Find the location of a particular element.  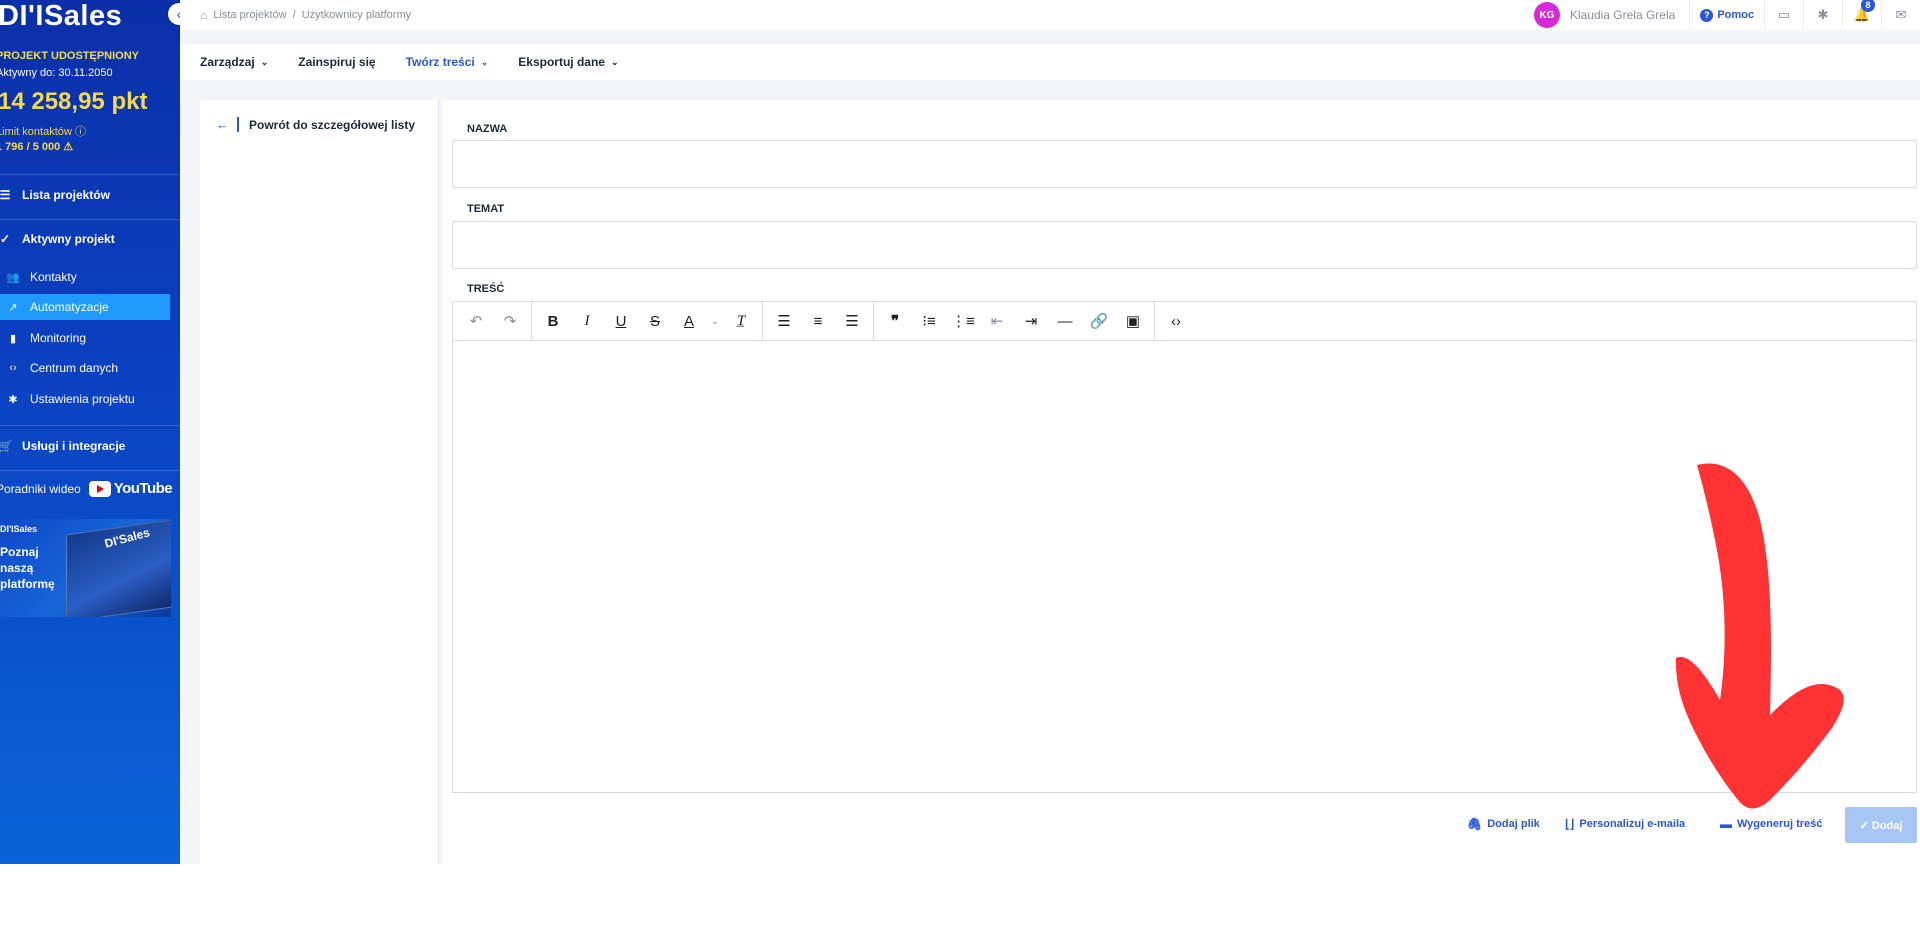

menu-manage: Zarządzaj ⌄ is located at coordinates (234, 62).